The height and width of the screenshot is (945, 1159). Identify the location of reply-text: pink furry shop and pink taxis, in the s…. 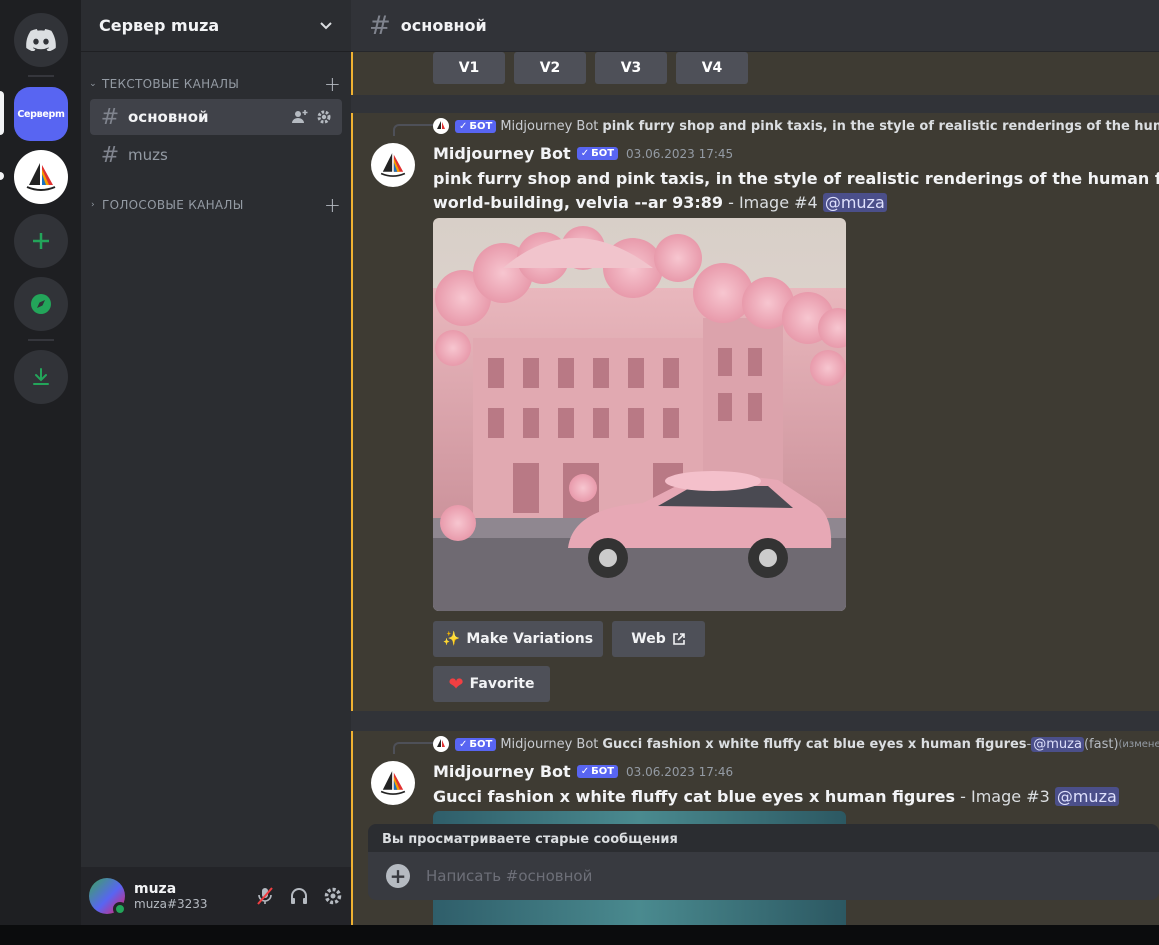
(880, 126).